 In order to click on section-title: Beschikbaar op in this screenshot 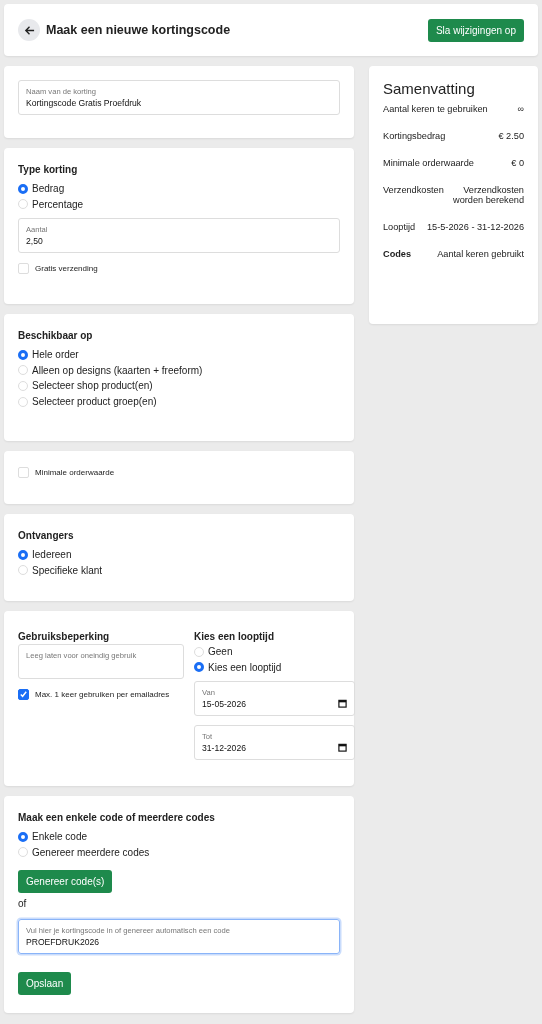, I will do `click(56, 335)`.